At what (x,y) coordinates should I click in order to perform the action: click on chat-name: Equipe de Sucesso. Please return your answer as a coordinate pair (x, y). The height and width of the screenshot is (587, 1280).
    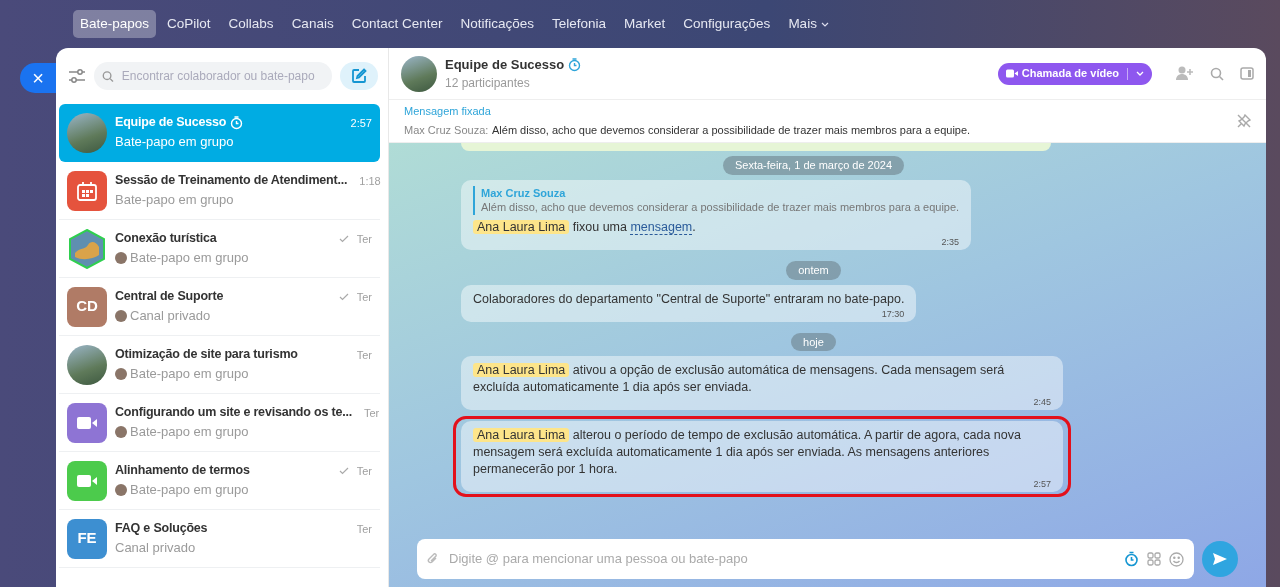
    Looking at the image, I should click on (171, 123).